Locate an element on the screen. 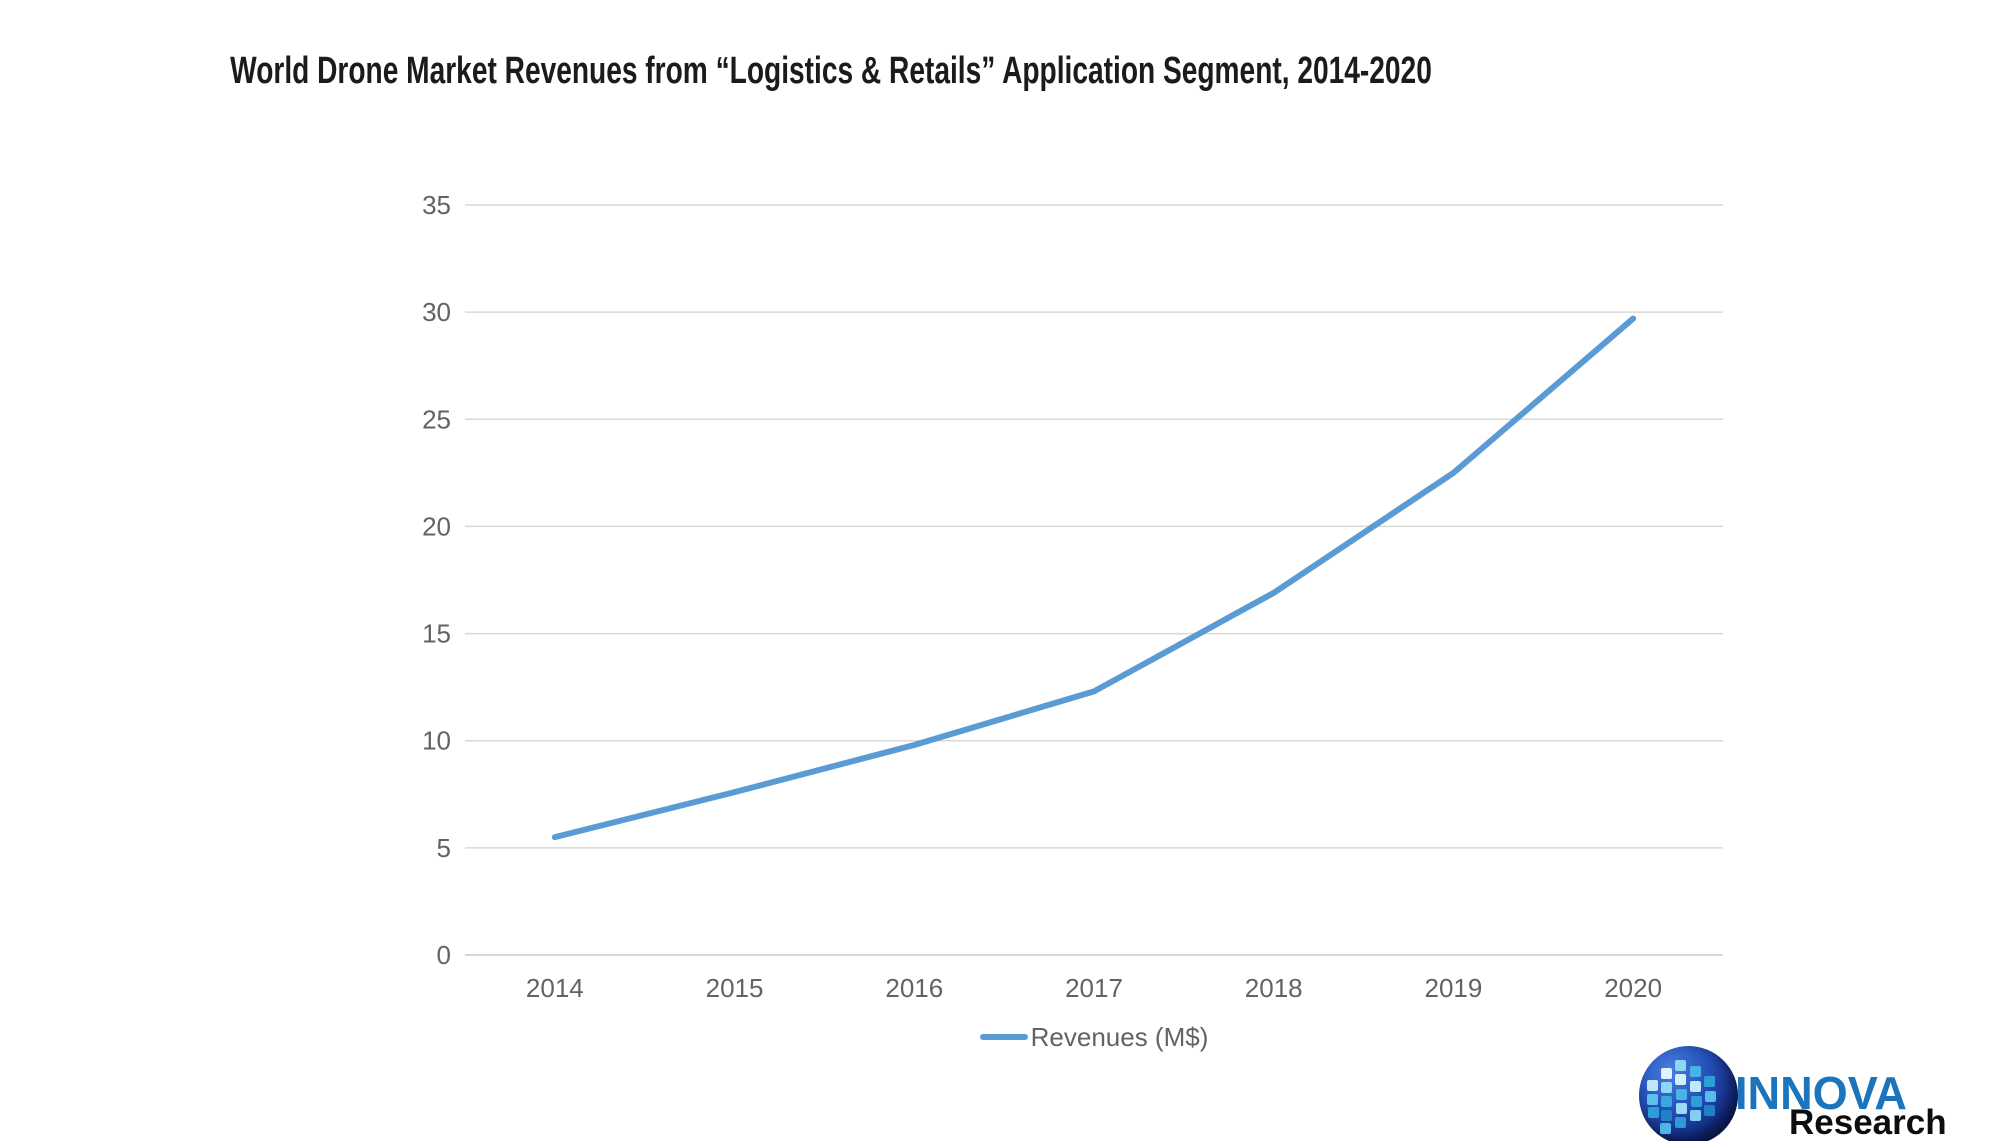 The height and width of the screenshot is (1141, 2001). logo-text-research: Research is located at coordinates (1868, 1122).